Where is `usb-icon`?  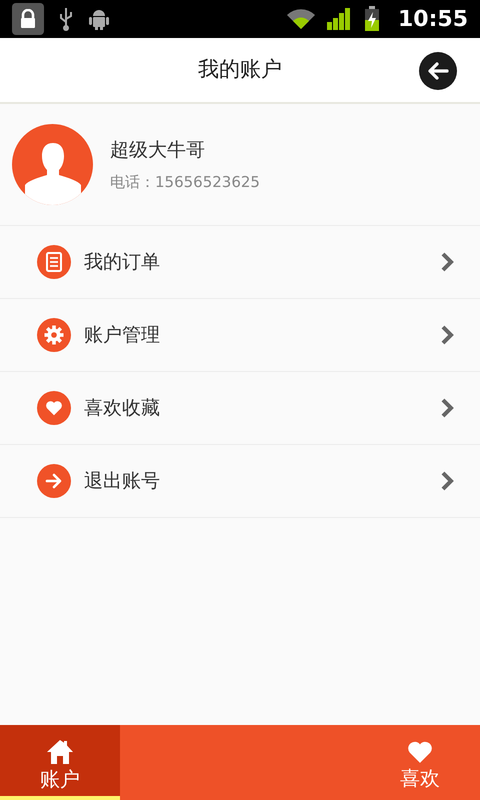
usb-icon is located at coordinates (66, 19).